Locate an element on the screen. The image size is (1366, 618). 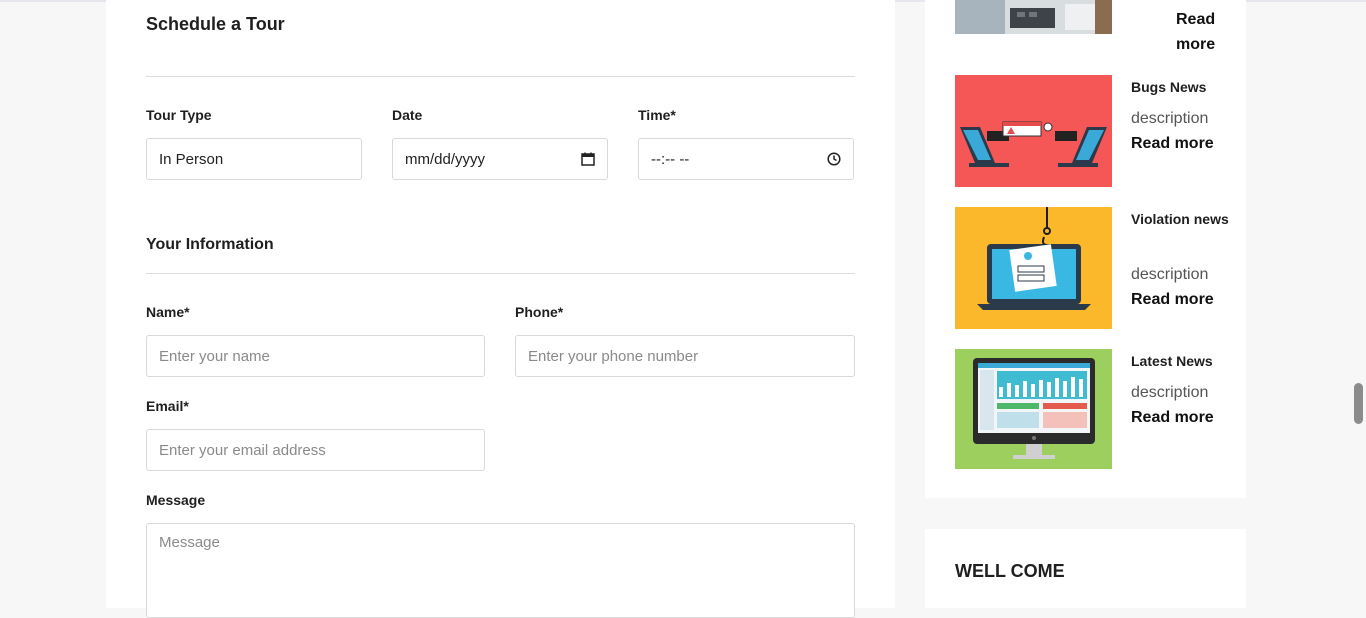
date-value: mm/dd/yyyy is located at coordinates (445, 159).